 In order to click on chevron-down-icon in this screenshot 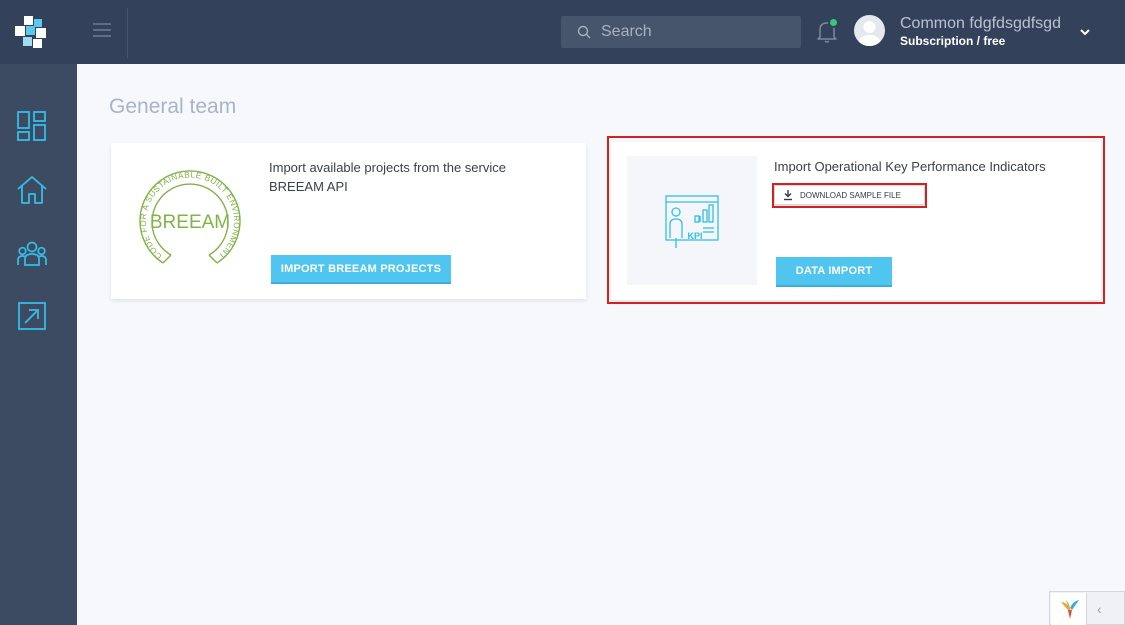, I will do `click(1085, 32)`.